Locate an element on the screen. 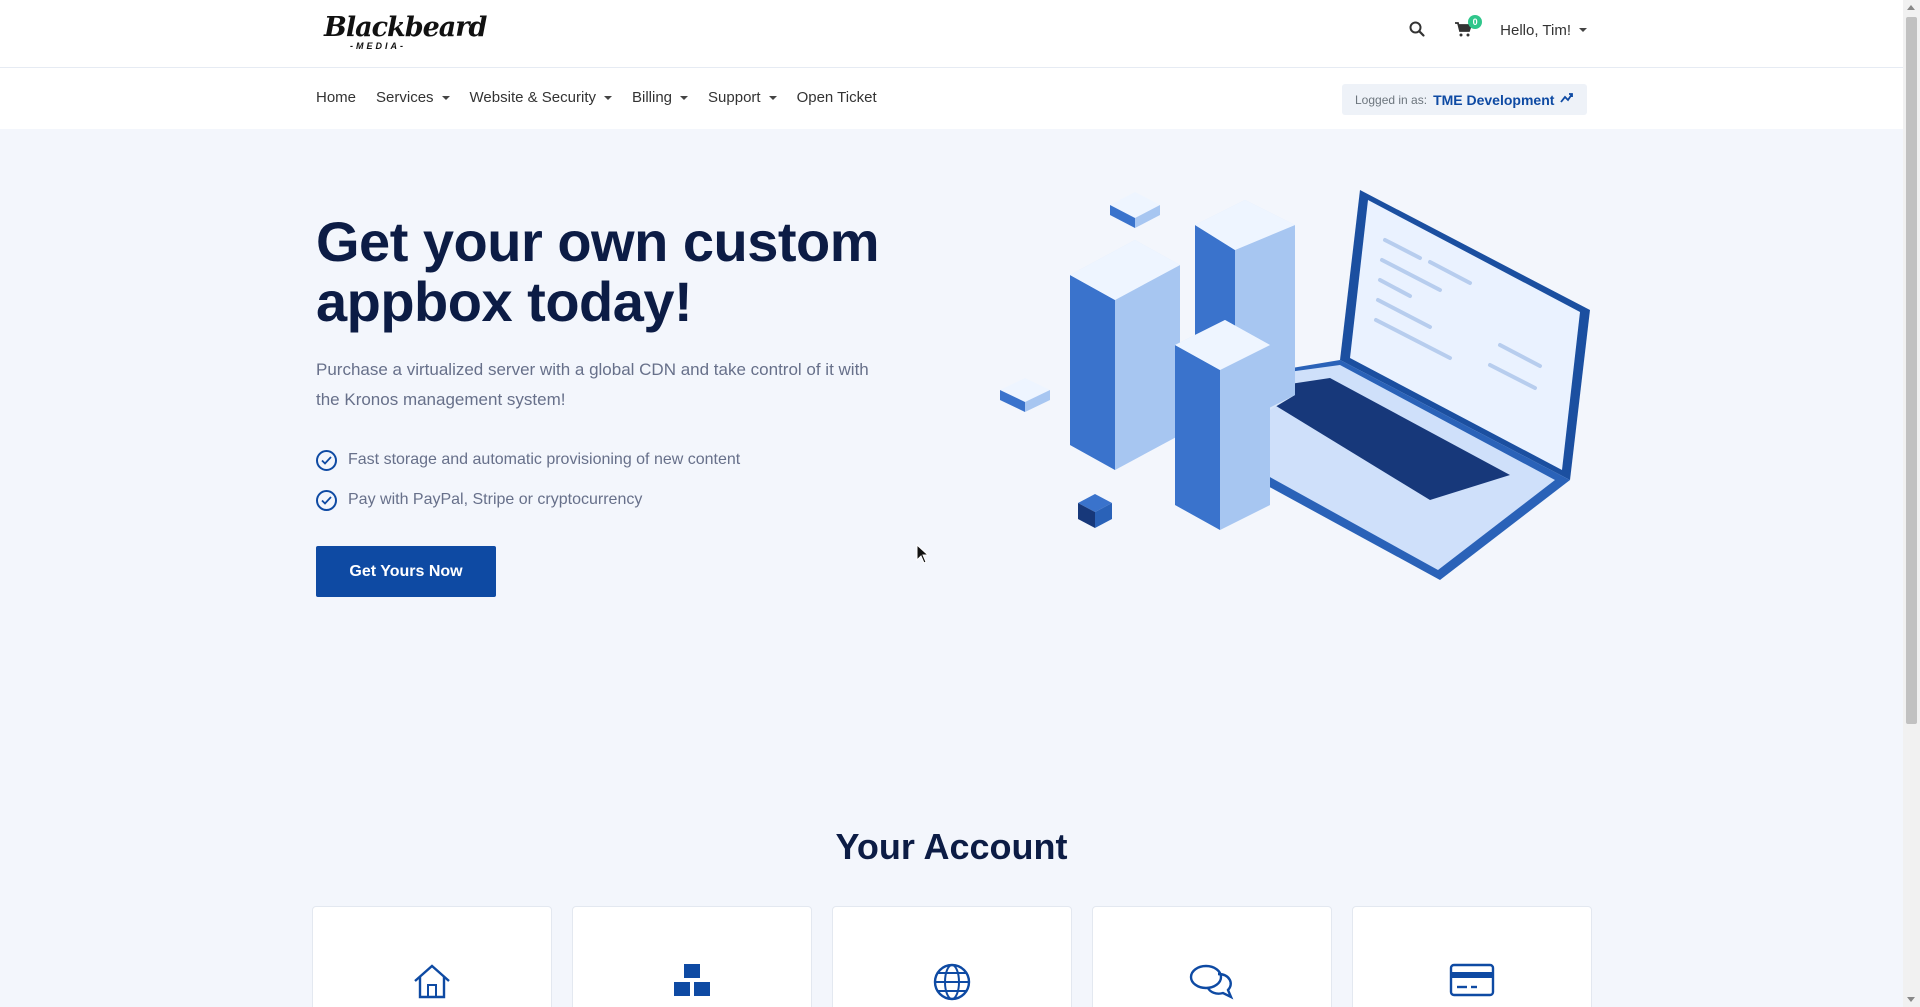 This screenshot has width=1920, height=1007. logged-in-as-badge: Logged in as: TME Development is located at coordinates (1464, 99).